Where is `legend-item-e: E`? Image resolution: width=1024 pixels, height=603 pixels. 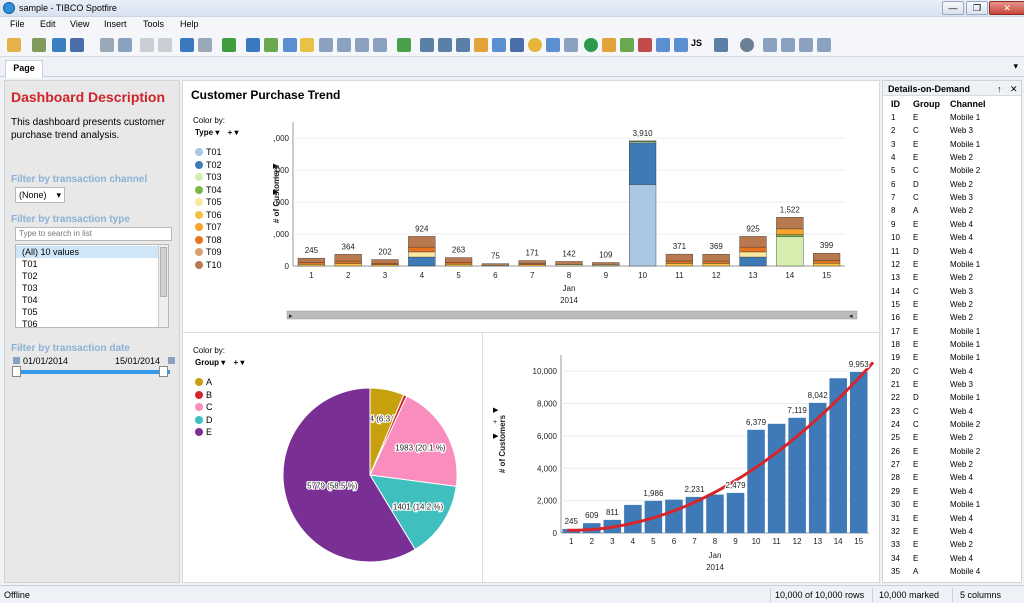
legend-item-e: E is located at coordinates (203, 432).